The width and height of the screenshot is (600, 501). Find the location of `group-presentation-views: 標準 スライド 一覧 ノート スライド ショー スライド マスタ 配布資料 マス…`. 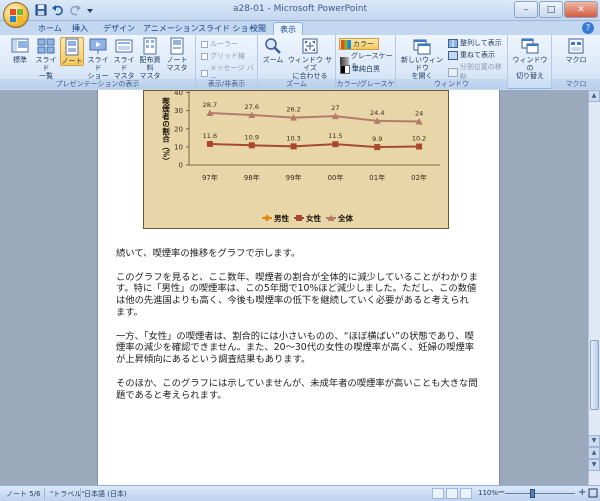

group-presentation-views: 標準 スライド 一覧 ノート スライド ショー スライド マスタ 配布資料 マス… is located at coordinates (98, 62).